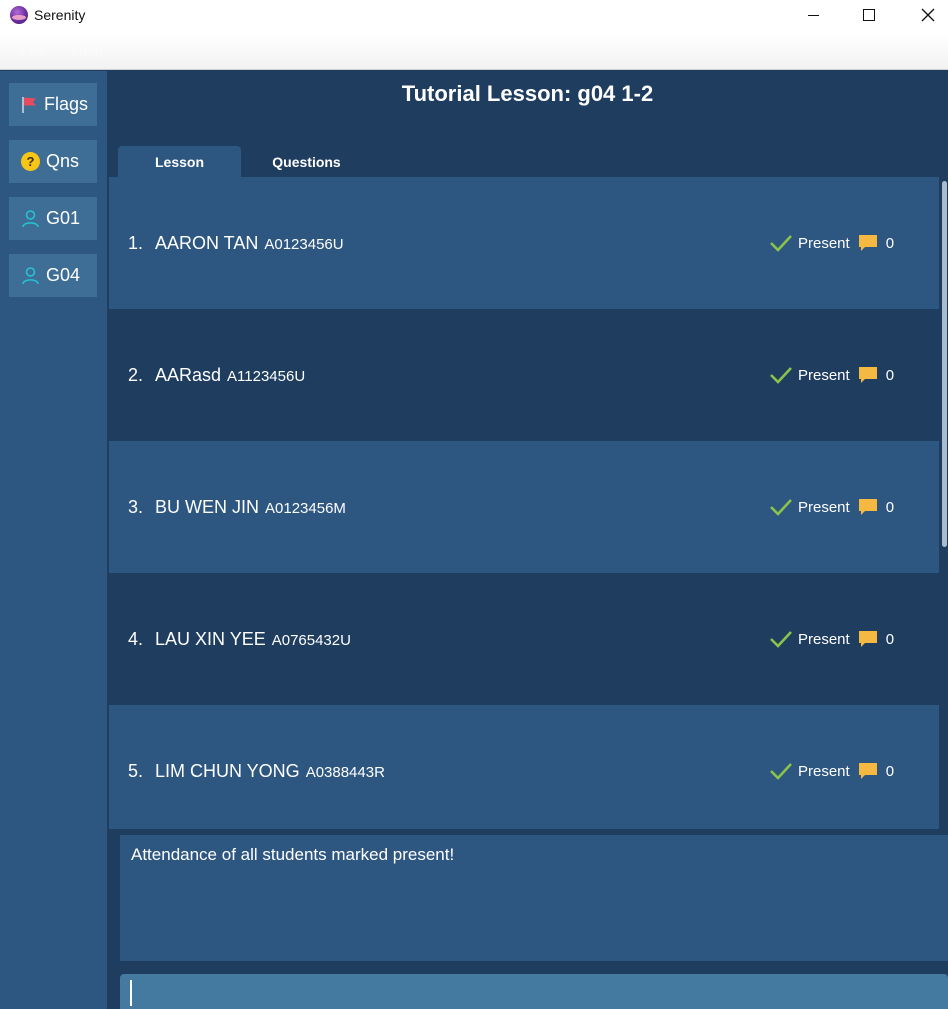  I want to click on tab-questions: Questions, so click(306, 161).